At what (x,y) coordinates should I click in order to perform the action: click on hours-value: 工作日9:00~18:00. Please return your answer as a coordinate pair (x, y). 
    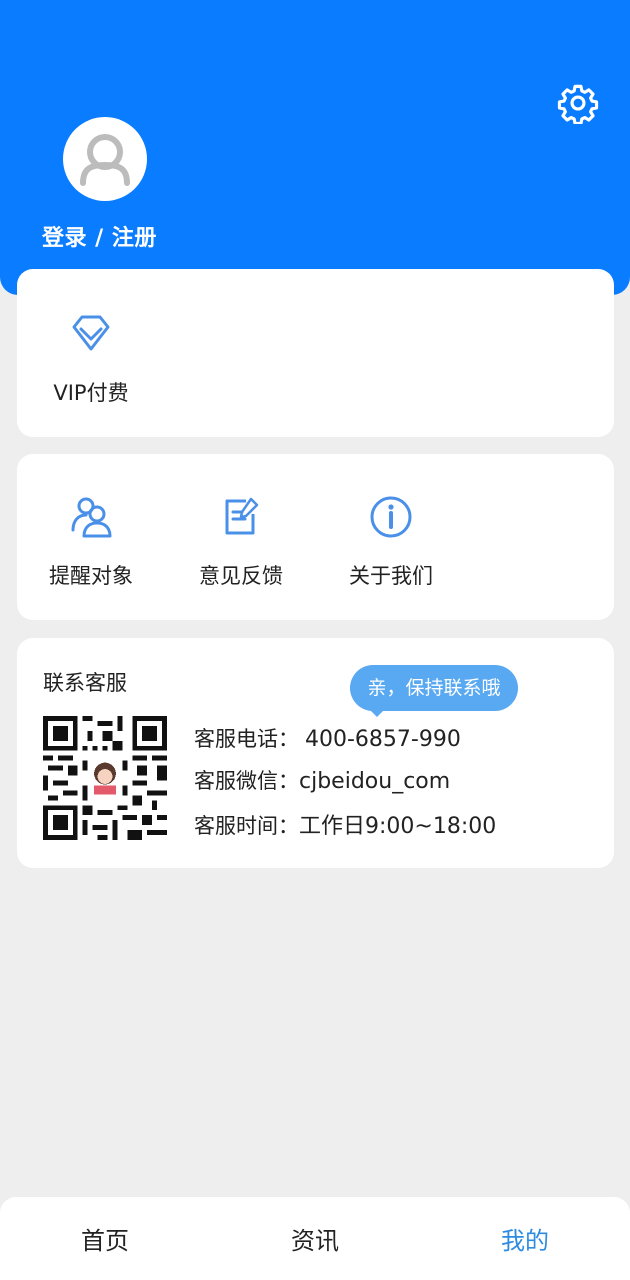
    Looking at the image, I should click on (398, 826).